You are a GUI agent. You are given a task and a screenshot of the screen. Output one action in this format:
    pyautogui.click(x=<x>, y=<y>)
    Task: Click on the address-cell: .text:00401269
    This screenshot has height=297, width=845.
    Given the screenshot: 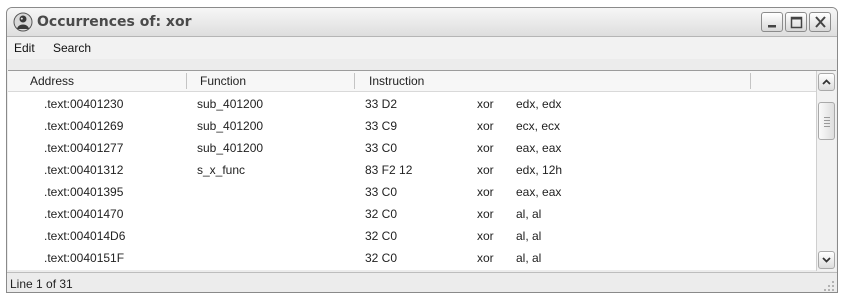 What is the action you would take?
    pyautogui.click(x=84, y=126)
    